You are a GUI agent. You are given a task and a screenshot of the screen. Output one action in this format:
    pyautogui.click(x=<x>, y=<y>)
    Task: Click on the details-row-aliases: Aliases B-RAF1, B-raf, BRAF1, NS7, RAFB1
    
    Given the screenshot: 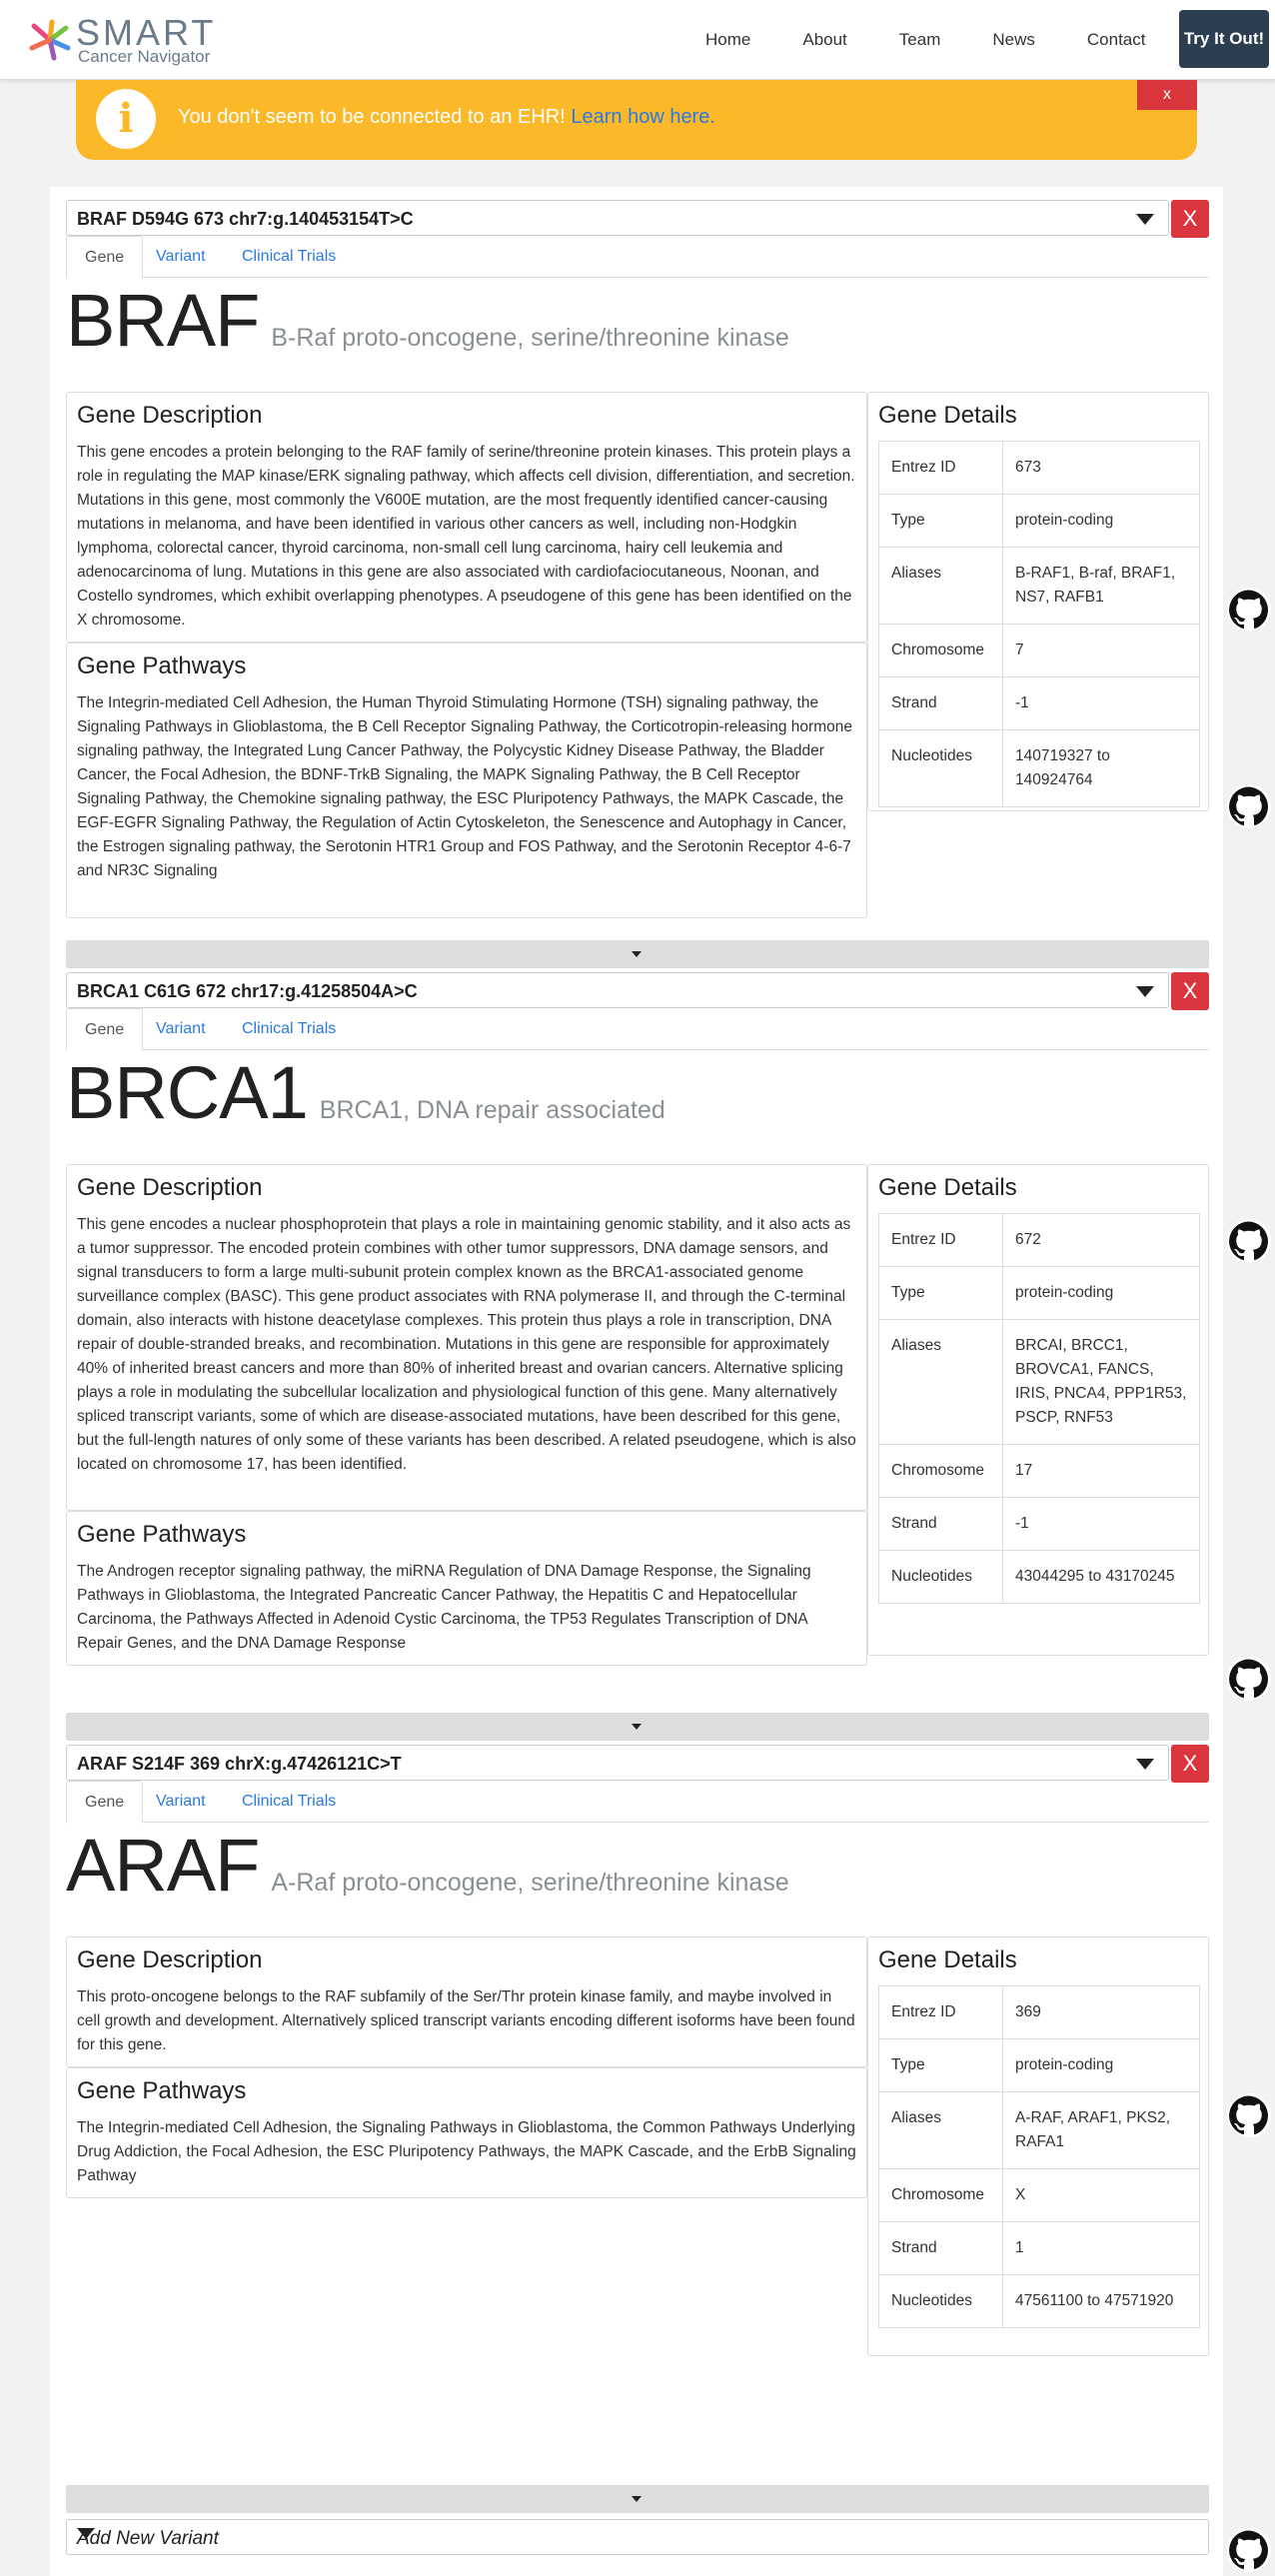 What is the action you would take?
    pyautogui.click(x=1039, y=586)
    